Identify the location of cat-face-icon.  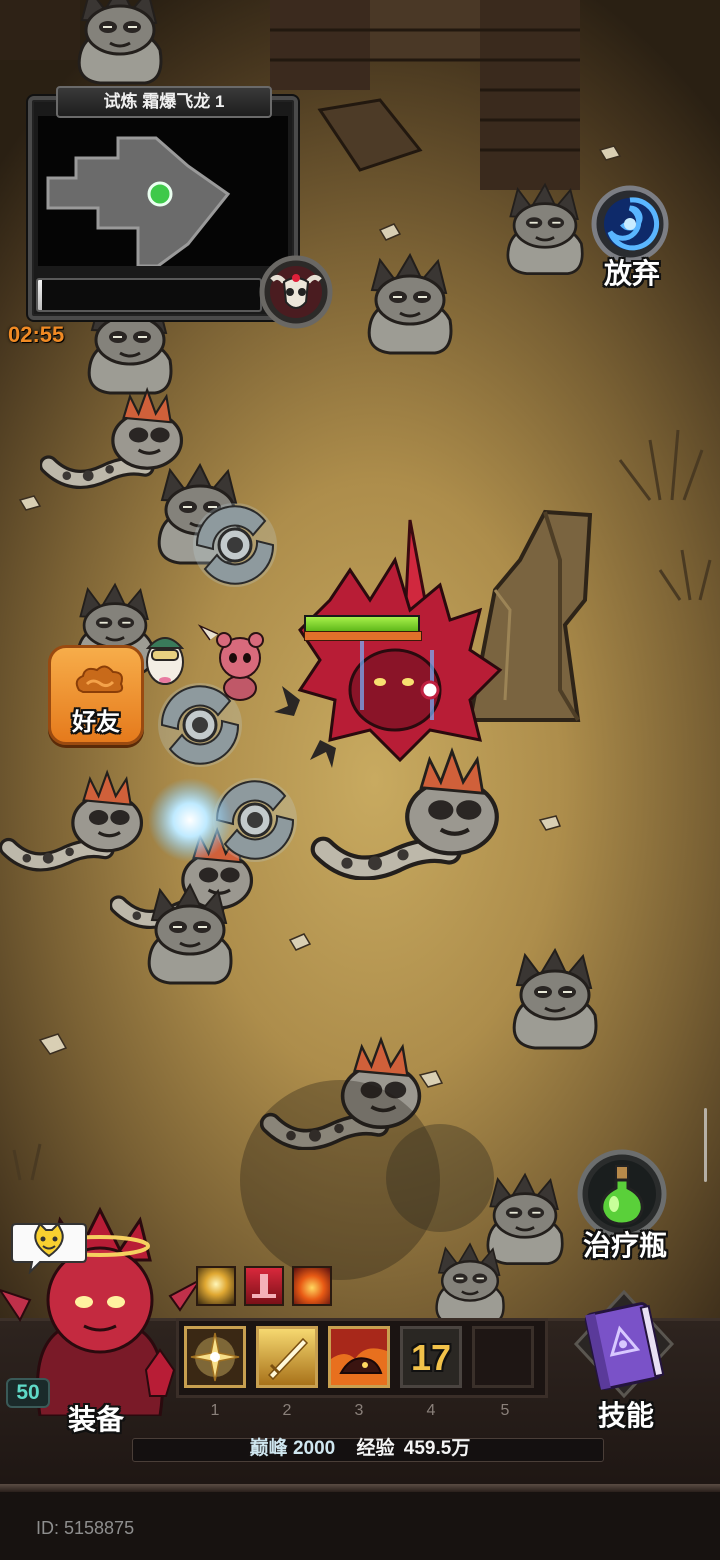
(49, 1249).